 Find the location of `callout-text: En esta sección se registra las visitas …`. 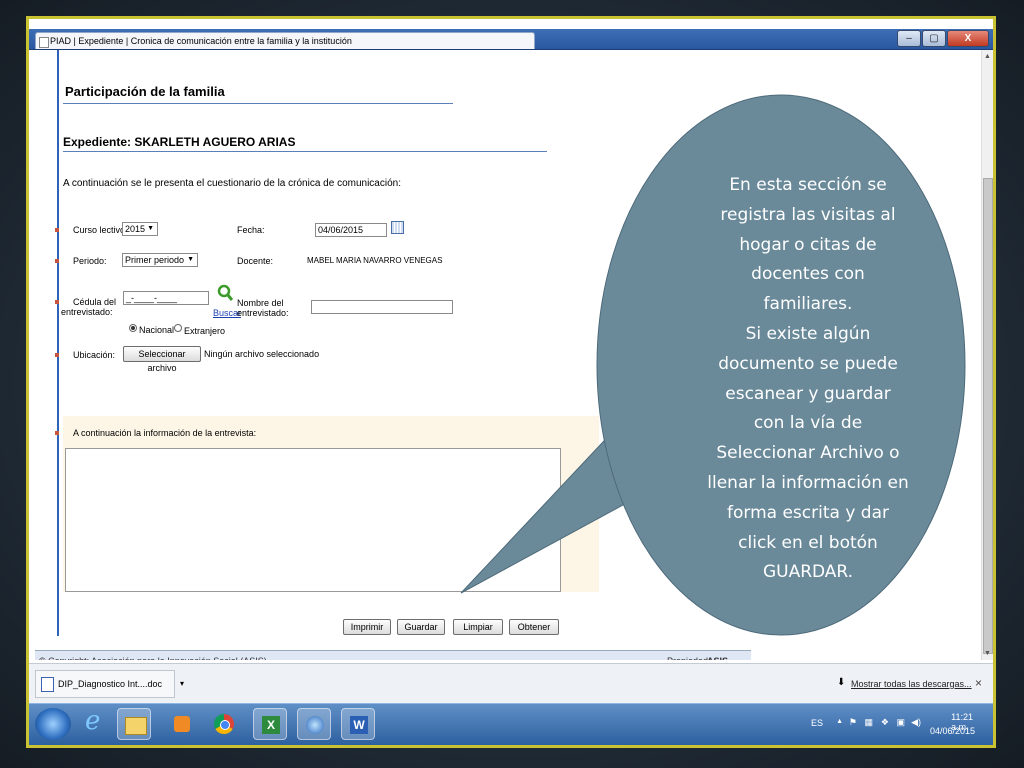

callout-text: En esta sección se registra las visitas … is located at coordinates (808, 379).